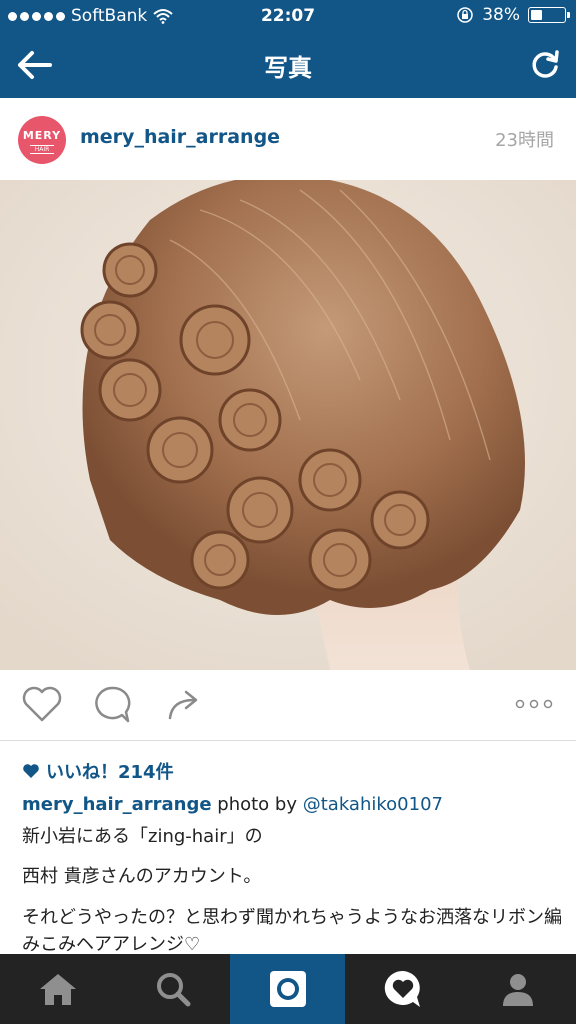 This screenshot has width=576, height=1024. I want to click on post-header: MERY HAIR mery_hair_arrange 23時間, so click(288, 139).